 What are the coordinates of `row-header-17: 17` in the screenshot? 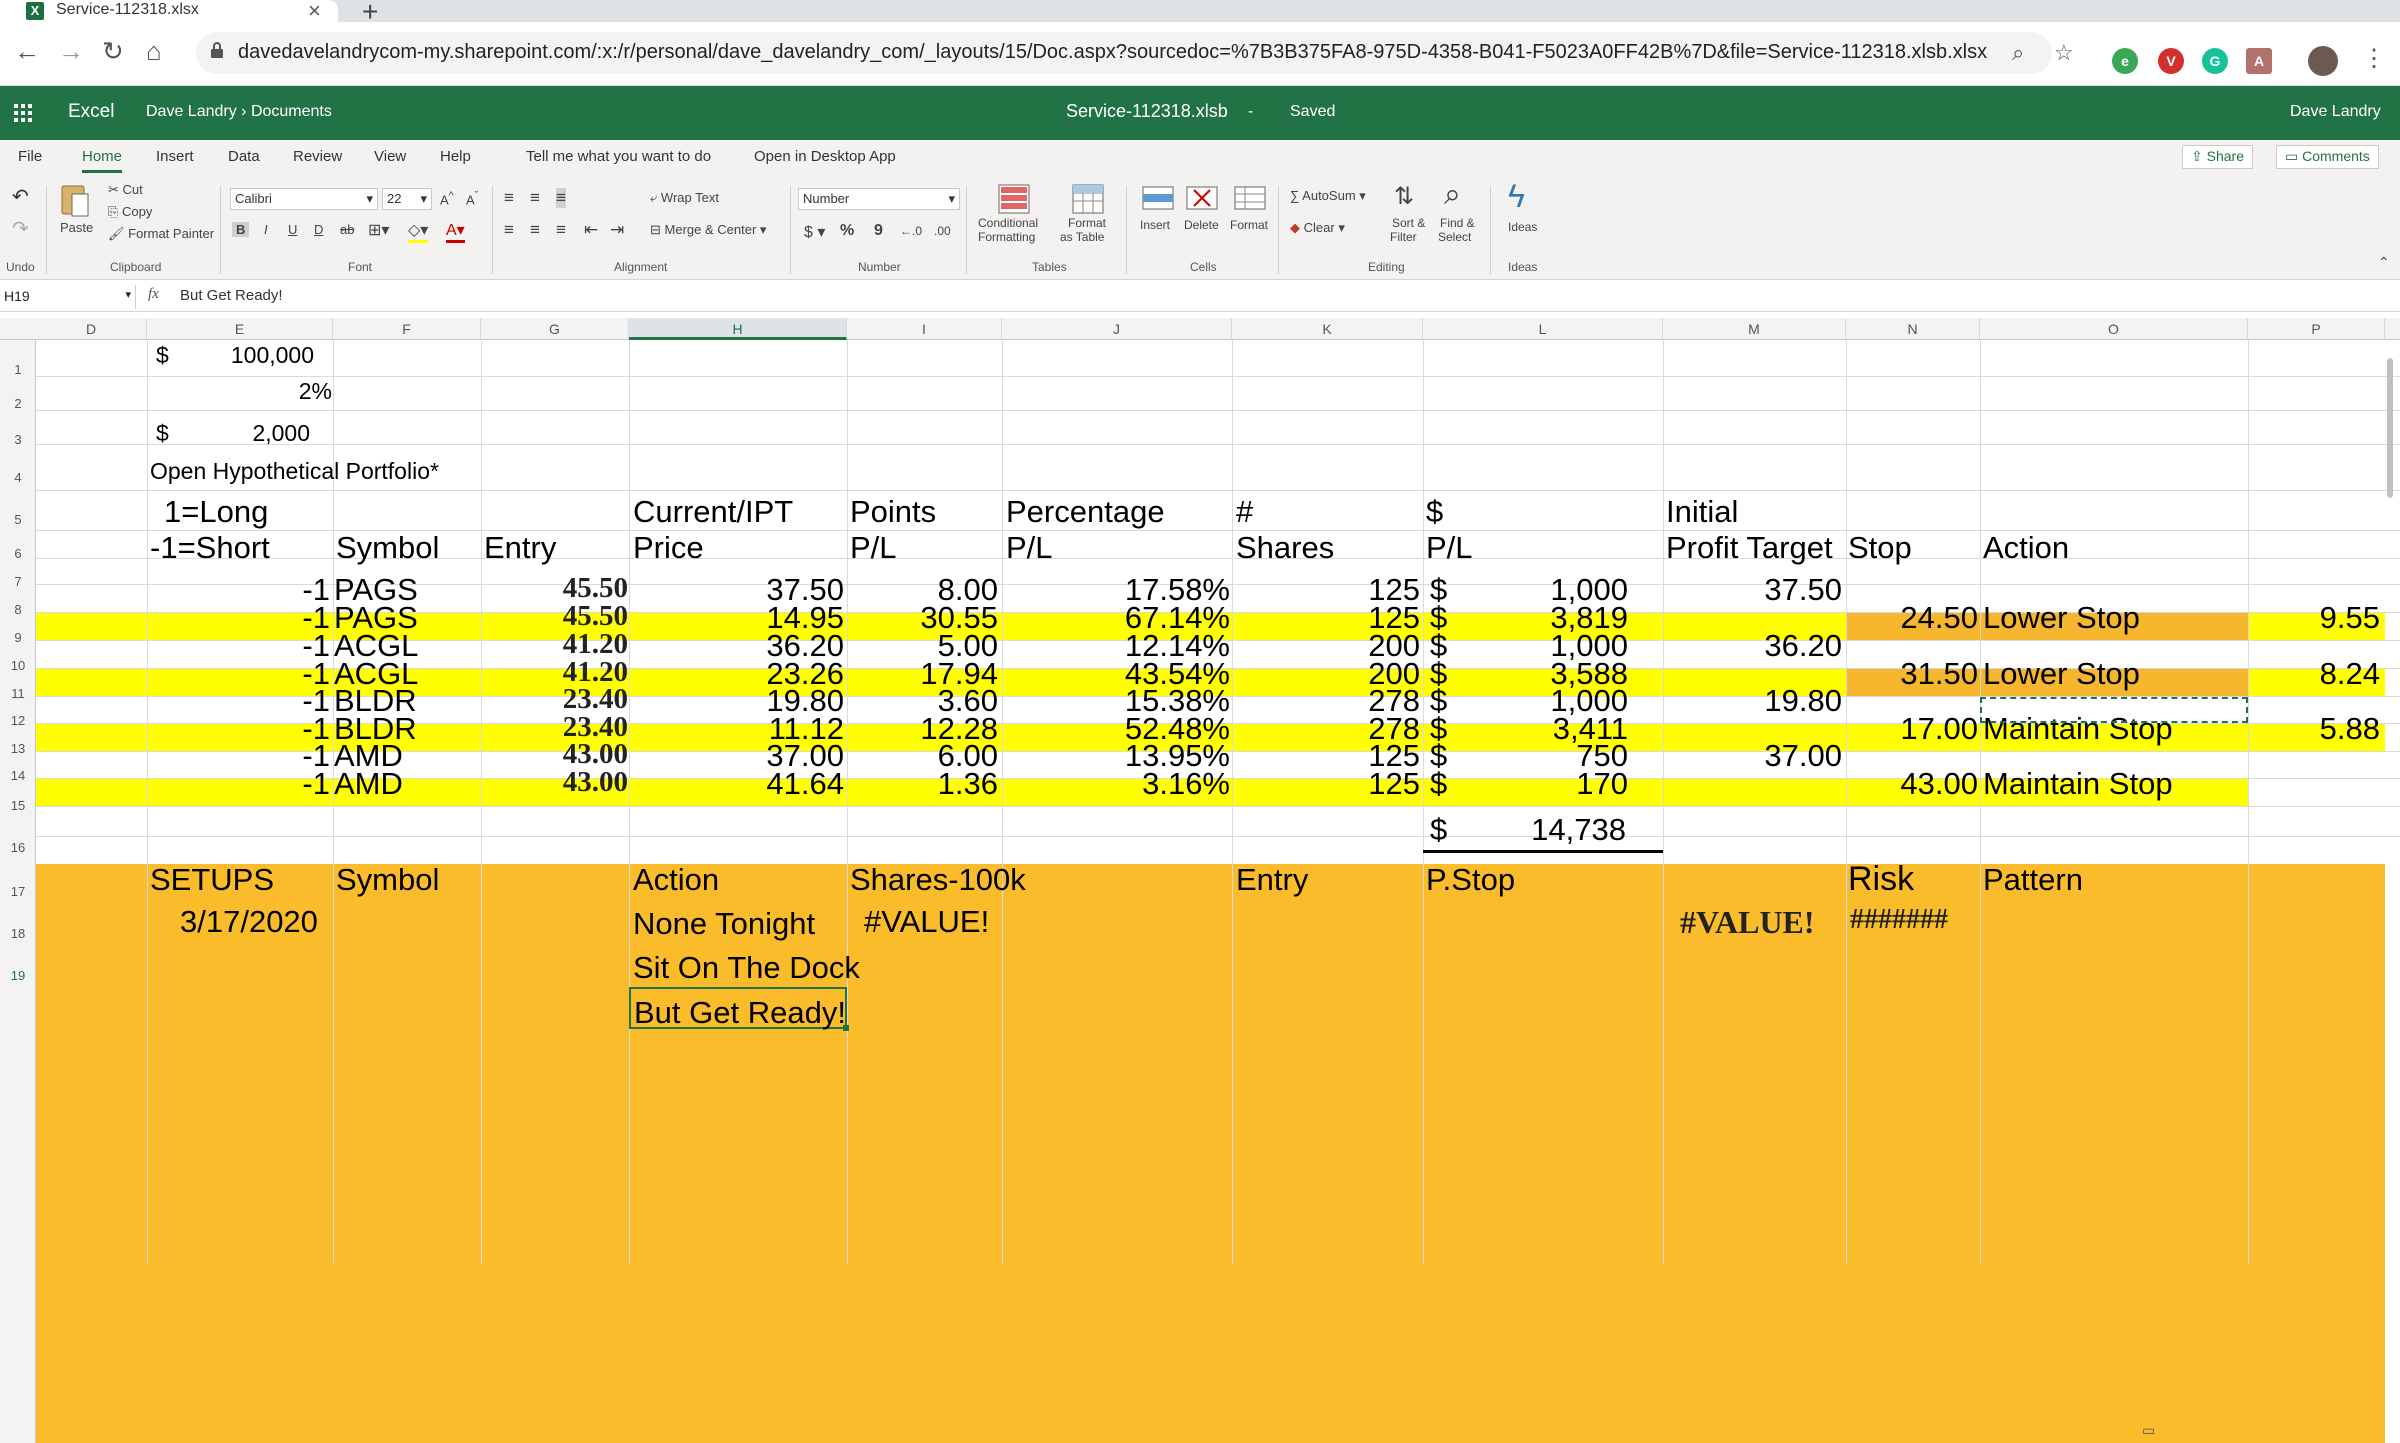 It's located at (18, 891).